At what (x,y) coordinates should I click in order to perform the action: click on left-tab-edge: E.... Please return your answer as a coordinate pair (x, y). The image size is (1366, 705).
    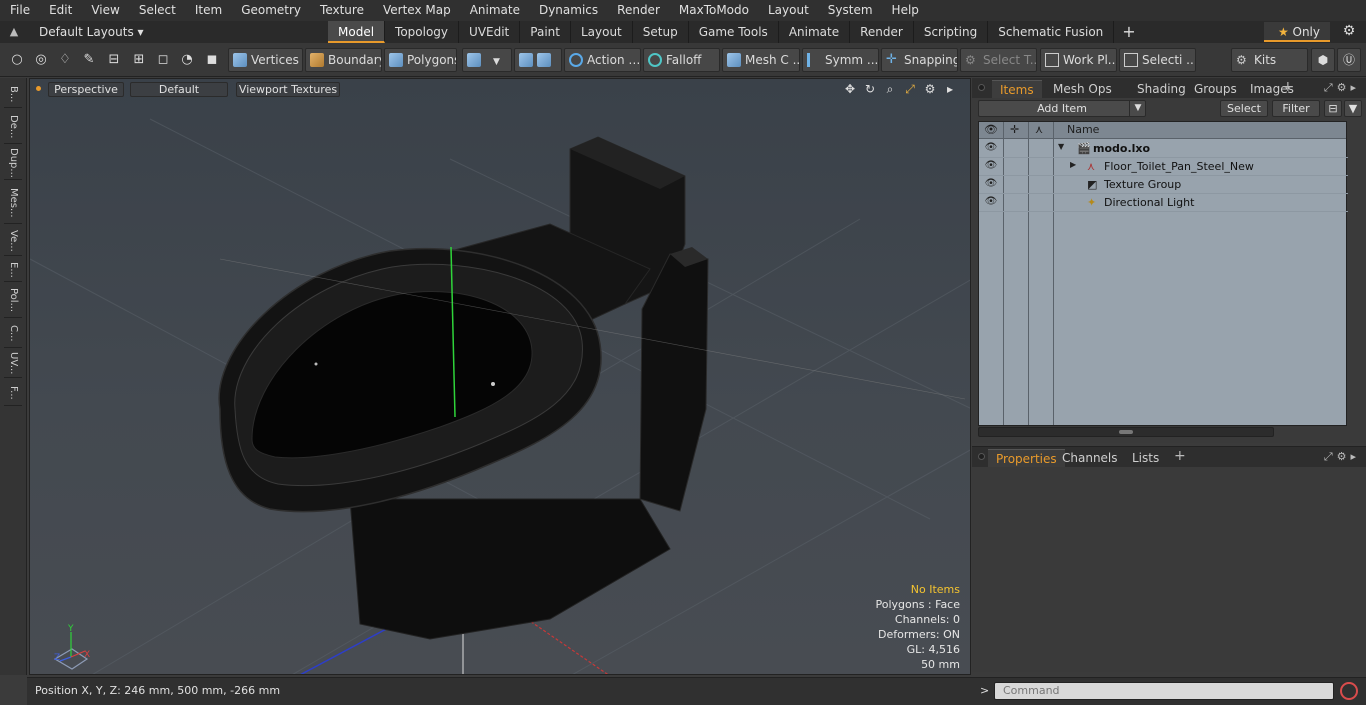
    Looking at the image, I should click on (13, 270).